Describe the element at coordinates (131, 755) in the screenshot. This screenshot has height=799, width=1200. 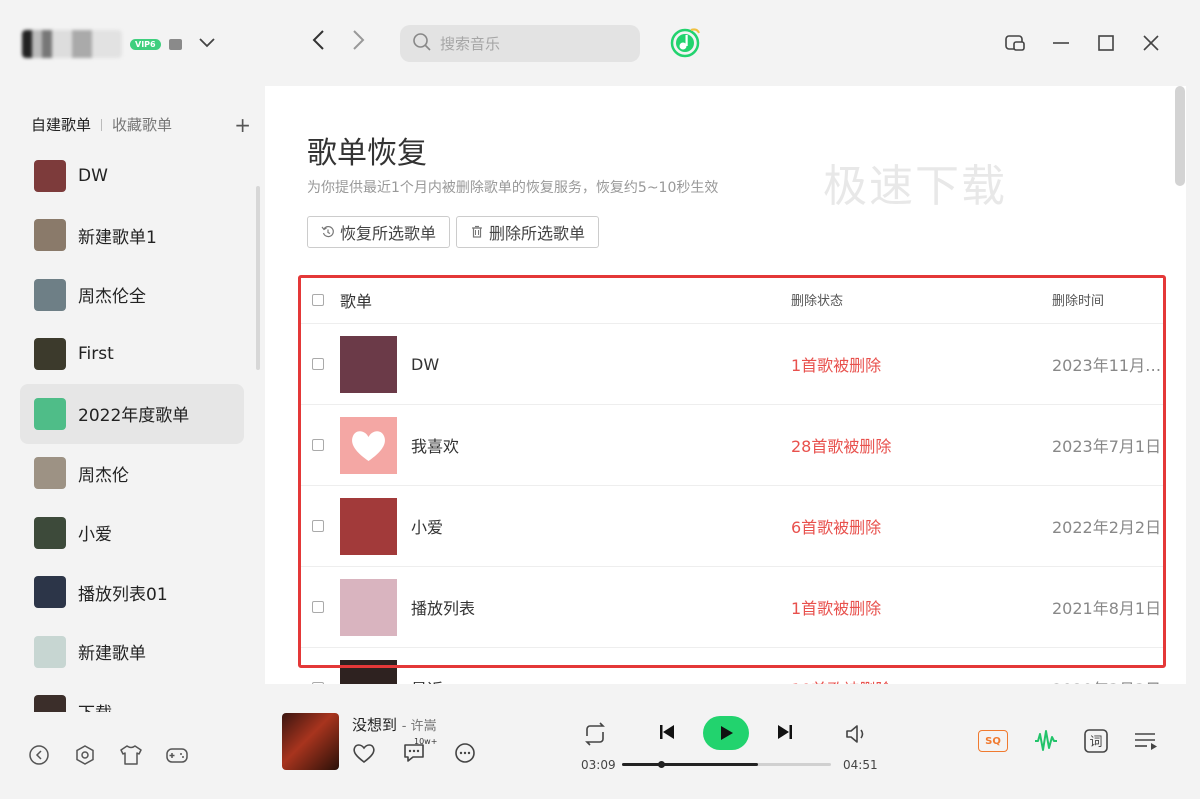
I see `skin-icon` at that location.